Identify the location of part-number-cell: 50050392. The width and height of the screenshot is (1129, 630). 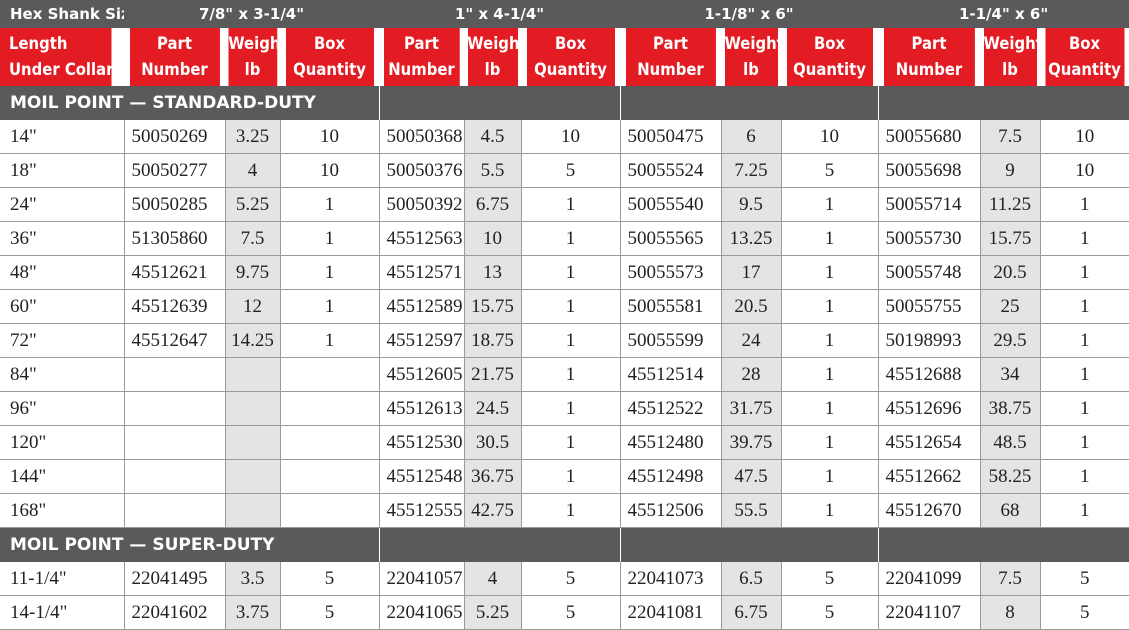
(422, 204).